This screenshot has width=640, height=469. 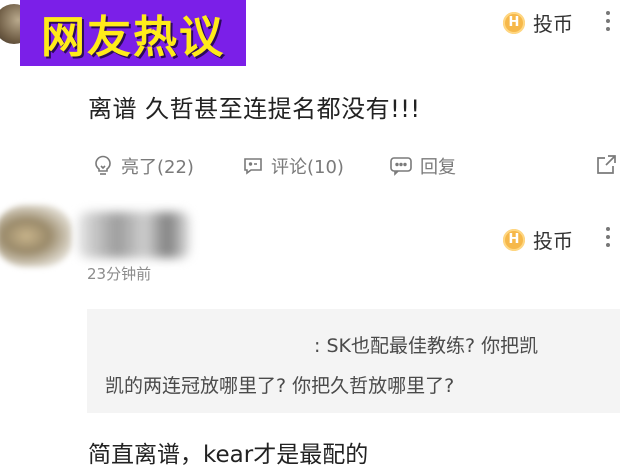 I want to click on like-button: 亮了(22), so click(x=166, y=166).